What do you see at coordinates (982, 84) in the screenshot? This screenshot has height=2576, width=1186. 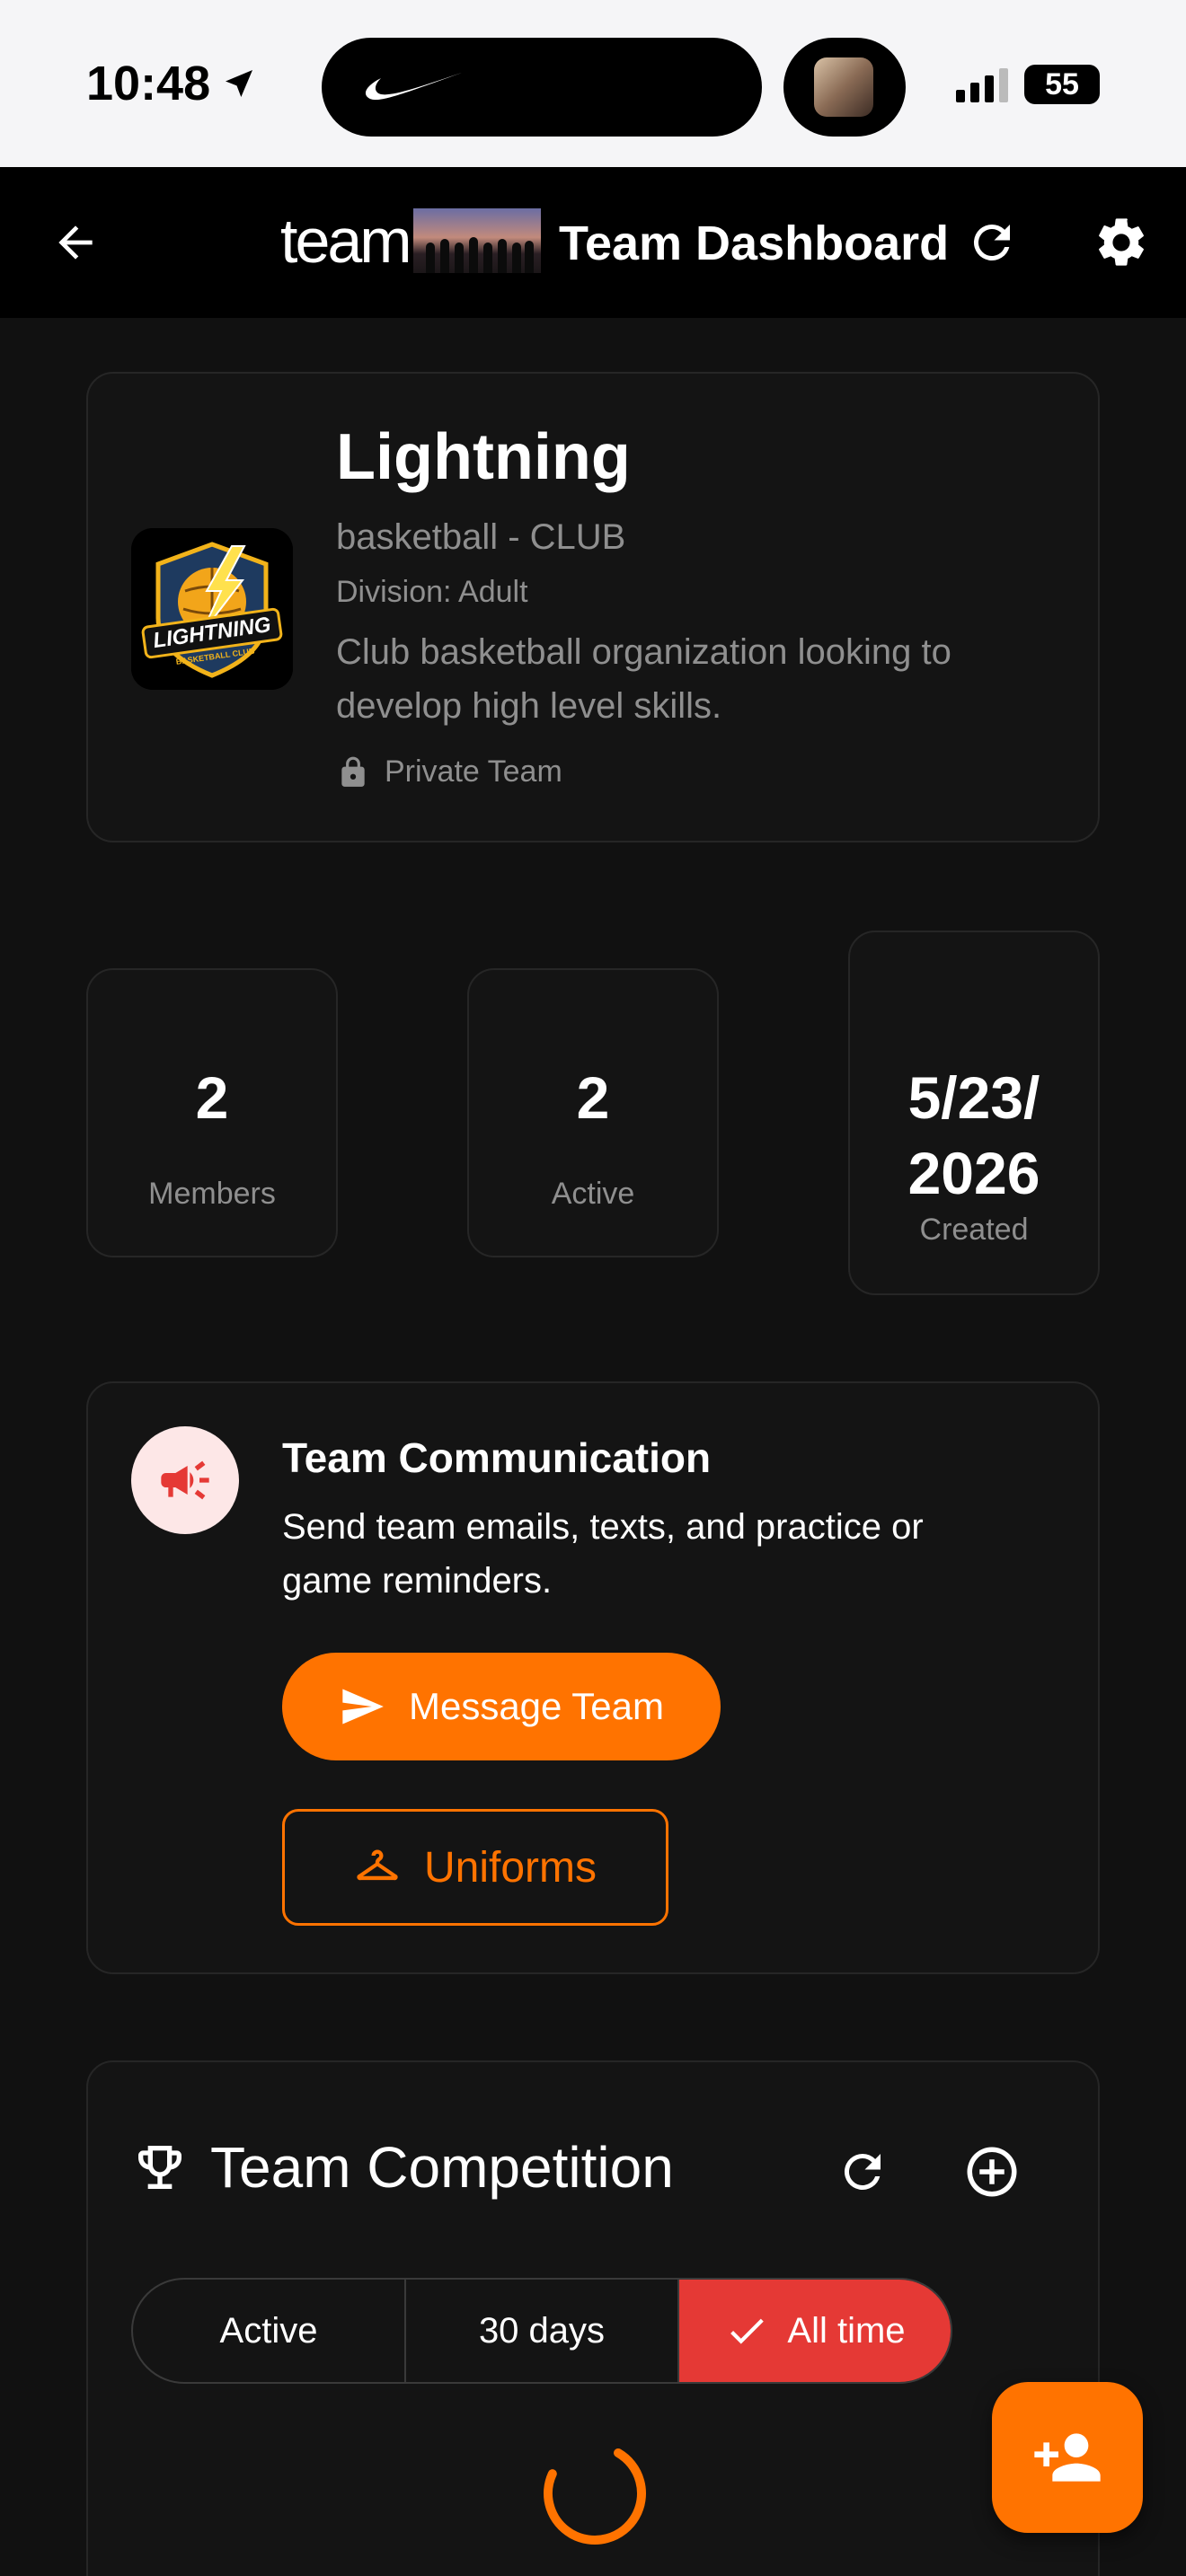 I see `signal-icon` at bounding box center [982, 84].